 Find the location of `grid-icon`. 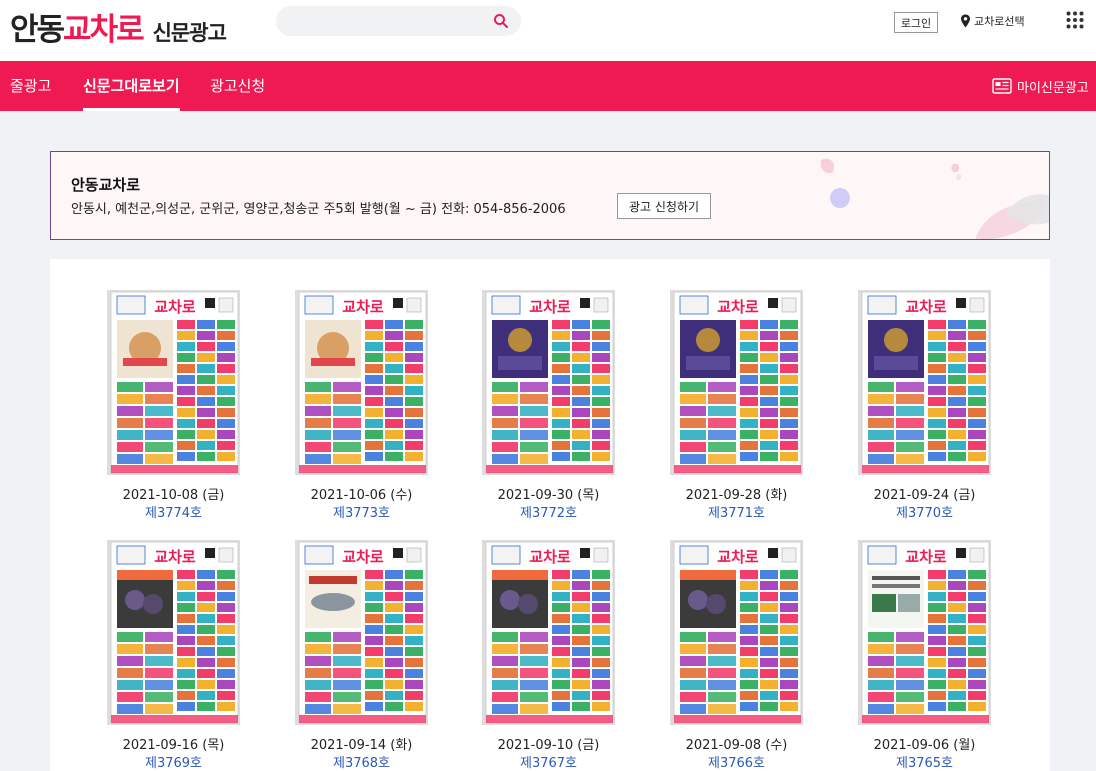

grid-icon is located at coordinates (1075, 20).